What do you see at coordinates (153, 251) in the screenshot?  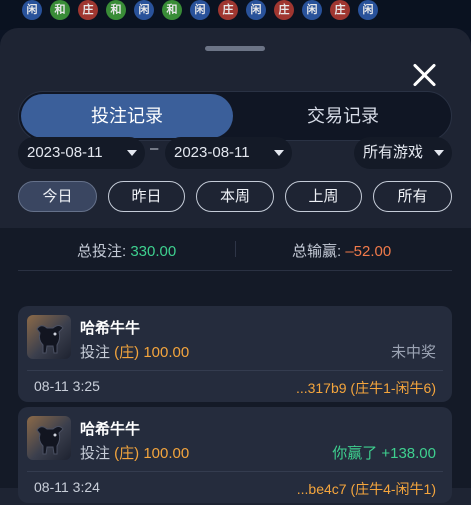 I see `total-bet-value: 330.00` at bounding box center [153, 251].